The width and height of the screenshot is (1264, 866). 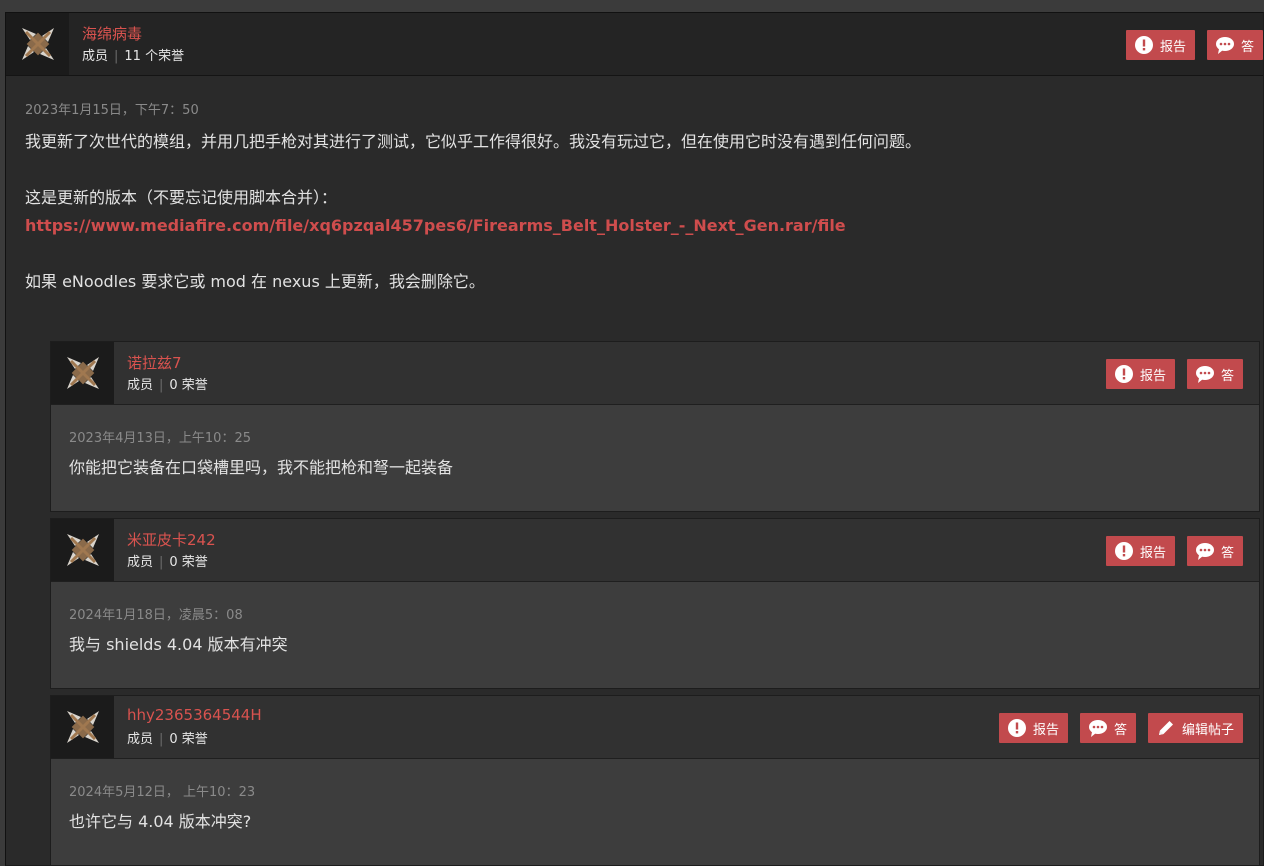 What do you see at coordinates (112, 33) in the screenshot?
I see `username: 海绵病毒` at bounding box center [112, 33].